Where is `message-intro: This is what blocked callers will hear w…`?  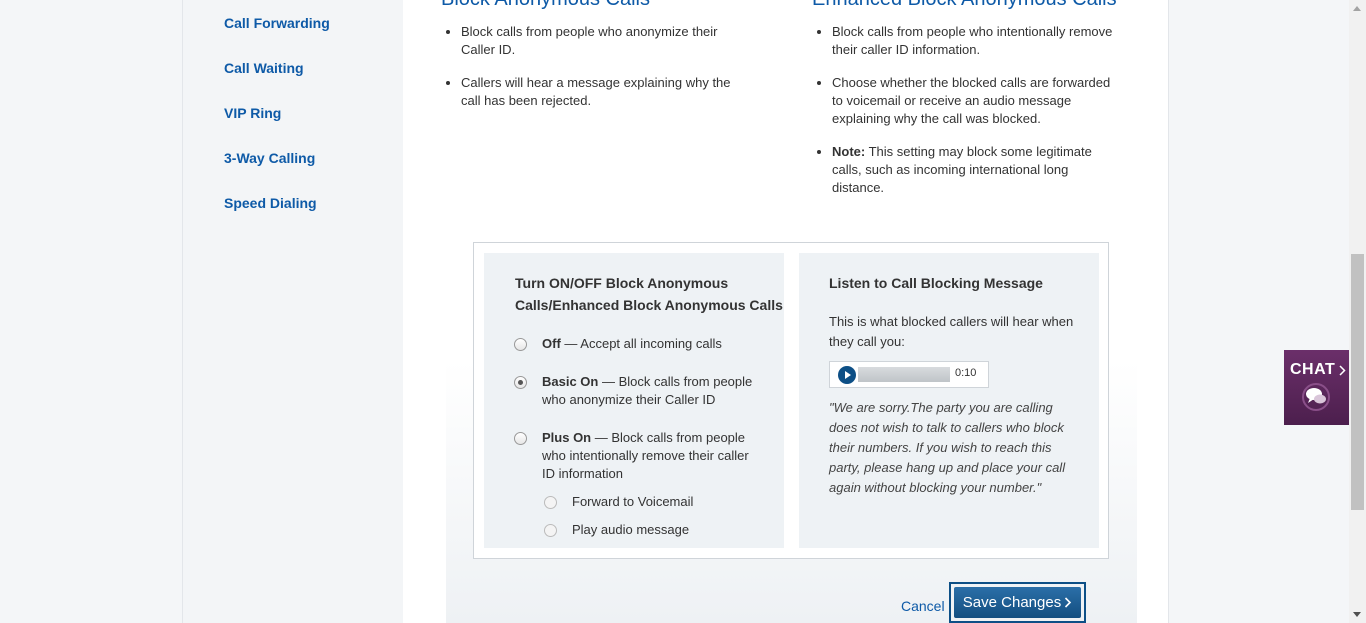 message-intro: This is what blocked callers will hear w… is located at coordinates (951, 331).